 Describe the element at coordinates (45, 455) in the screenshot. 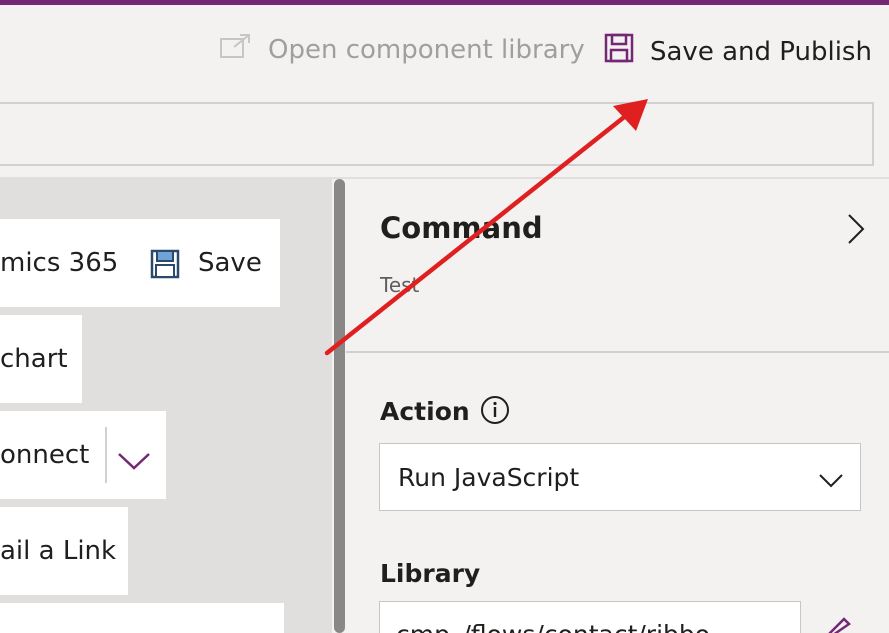

I see `command-button-label: onnect` at that location.